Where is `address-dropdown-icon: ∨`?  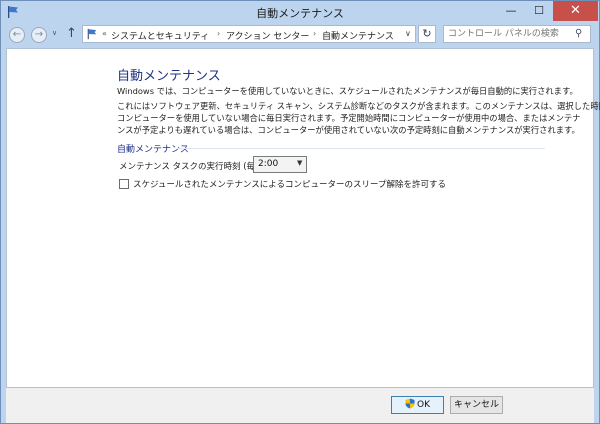
address-dropdown-icon: ∨ is located at coordinates (408, 33).